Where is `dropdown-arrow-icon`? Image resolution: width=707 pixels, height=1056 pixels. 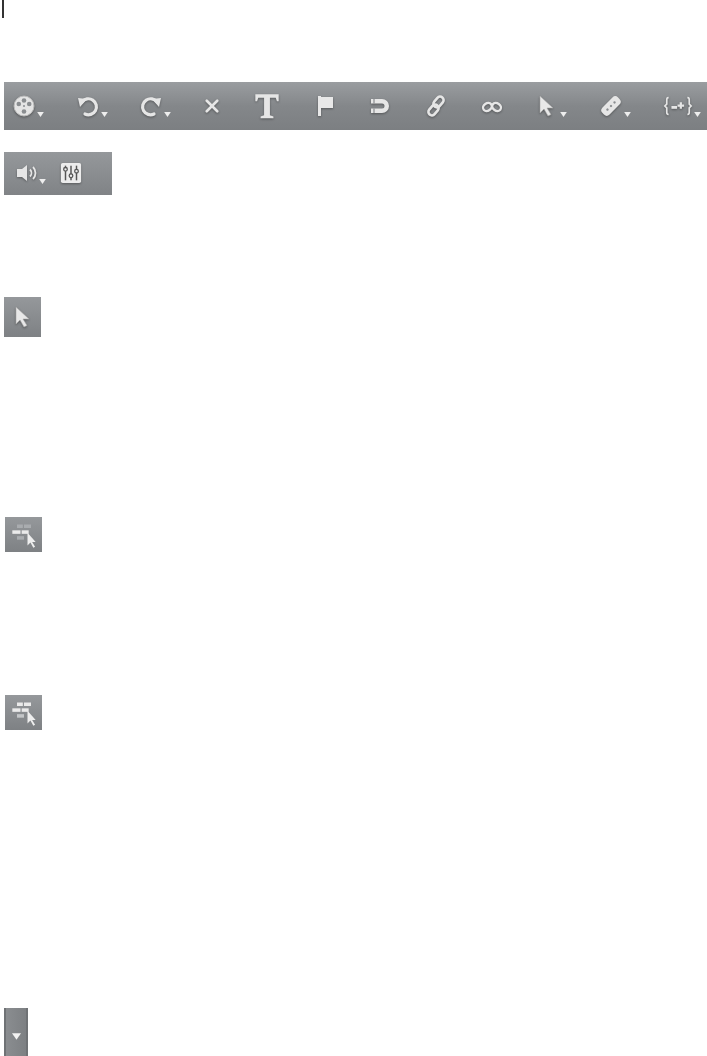 dropdown-arrow-icon is located at coordinates (16, 1036).